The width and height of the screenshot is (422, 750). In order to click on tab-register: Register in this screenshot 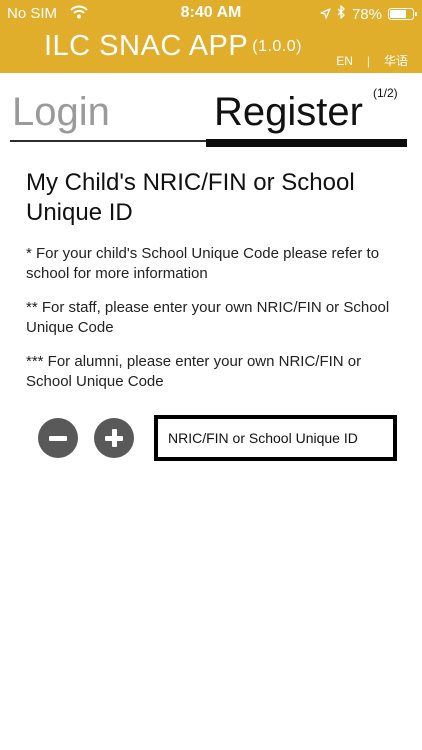, I will do `click(288, 112)`.